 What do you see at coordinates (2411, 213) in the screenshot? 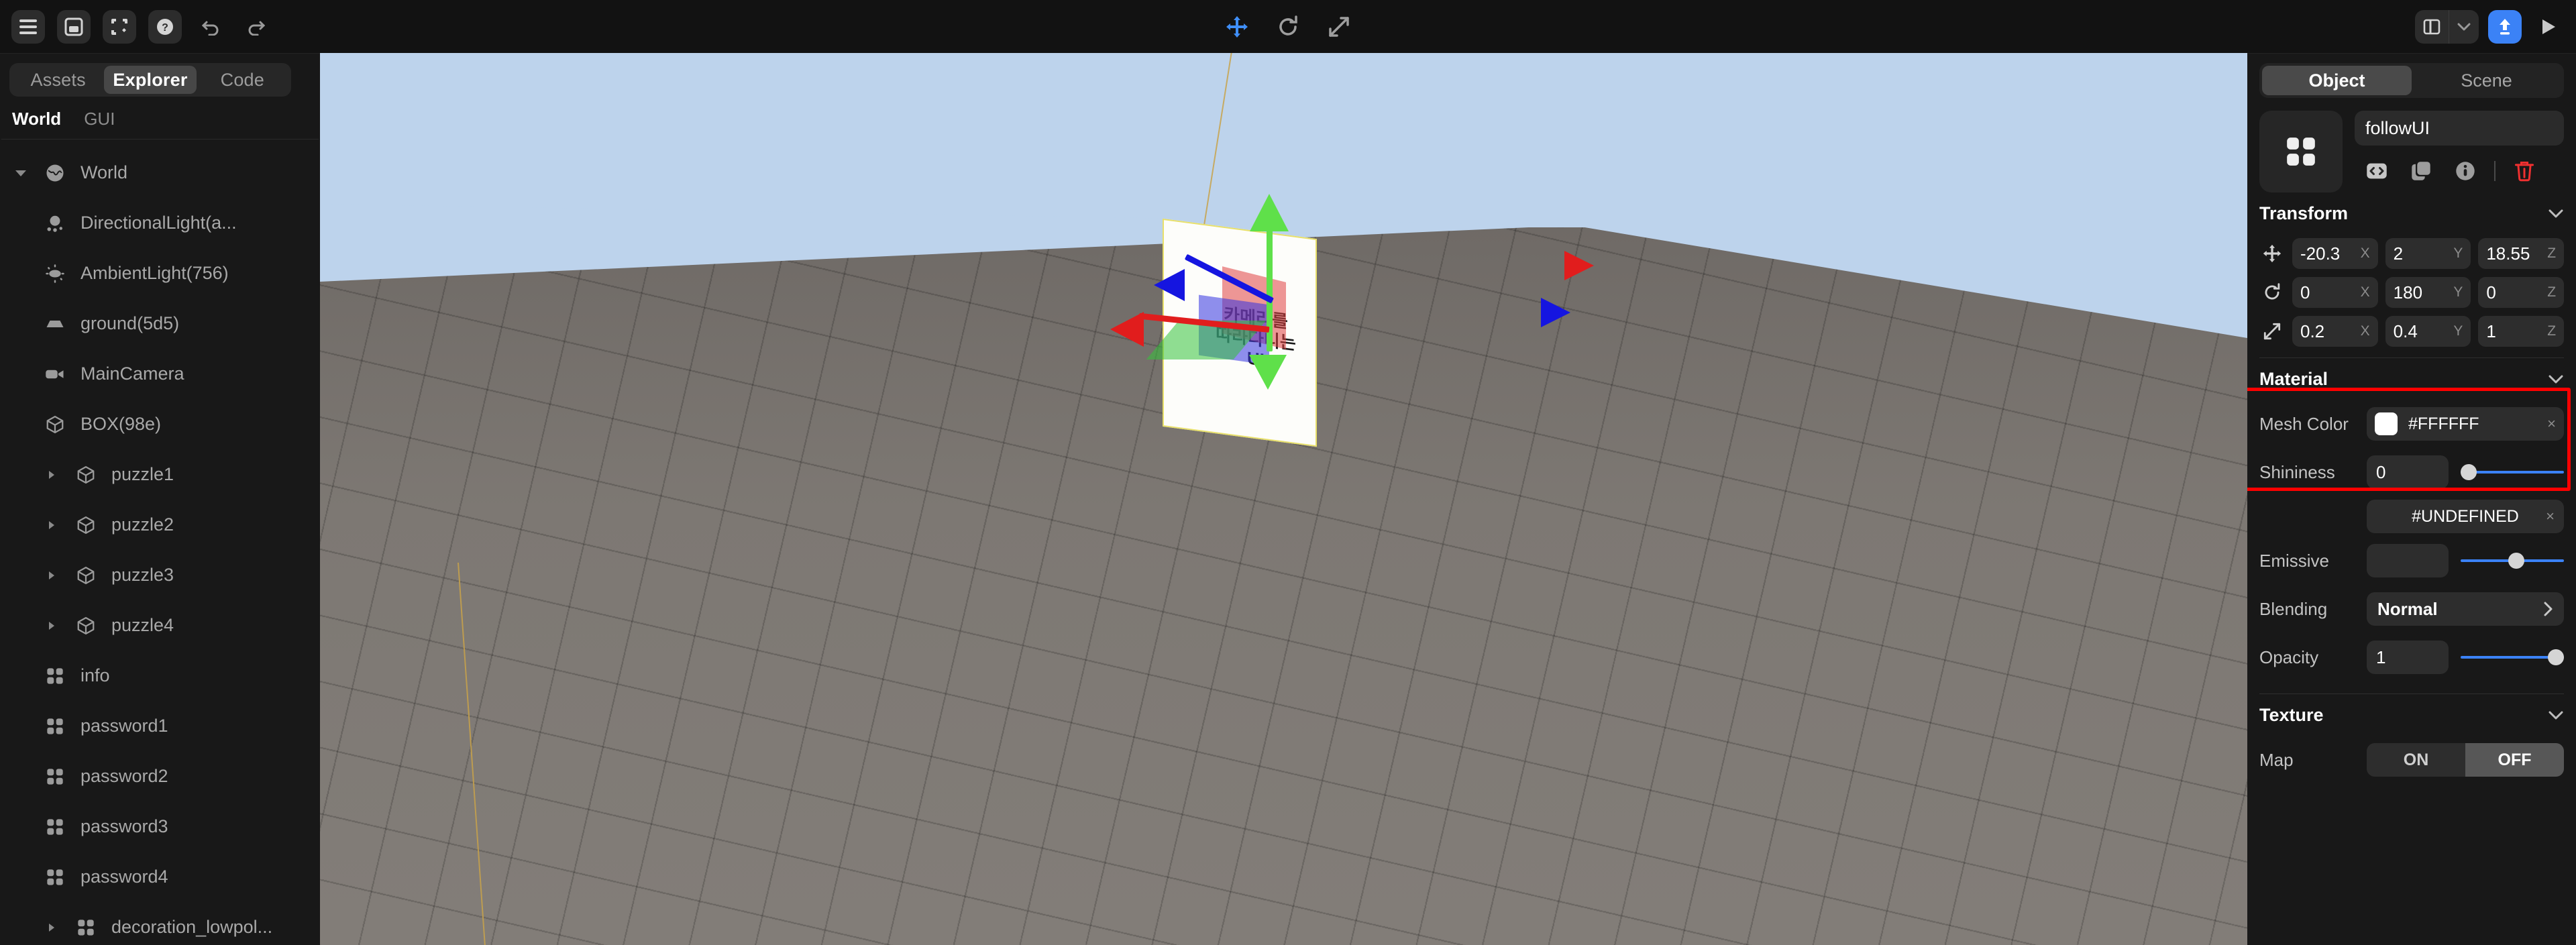
I see `transform-section-header: Transform` at bounding box center [2411, 213].